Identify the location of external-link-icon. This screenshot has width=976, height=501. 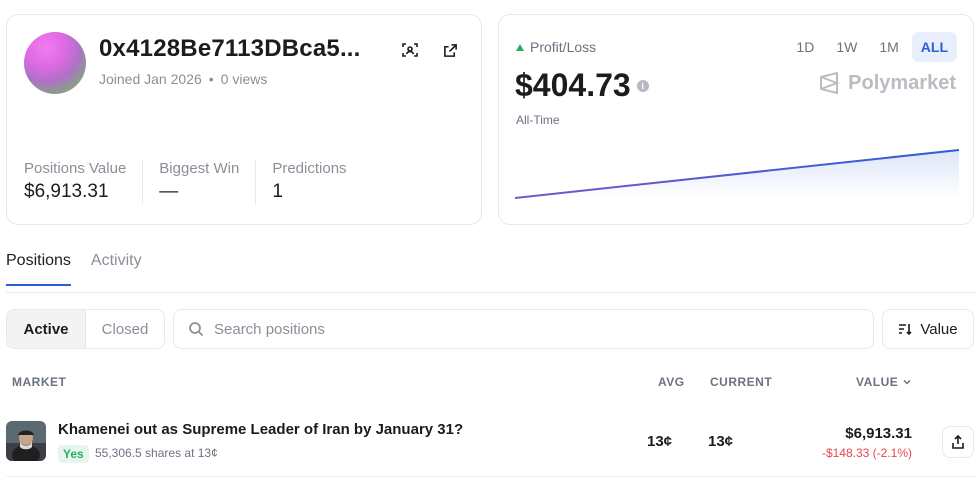
(450, 50).